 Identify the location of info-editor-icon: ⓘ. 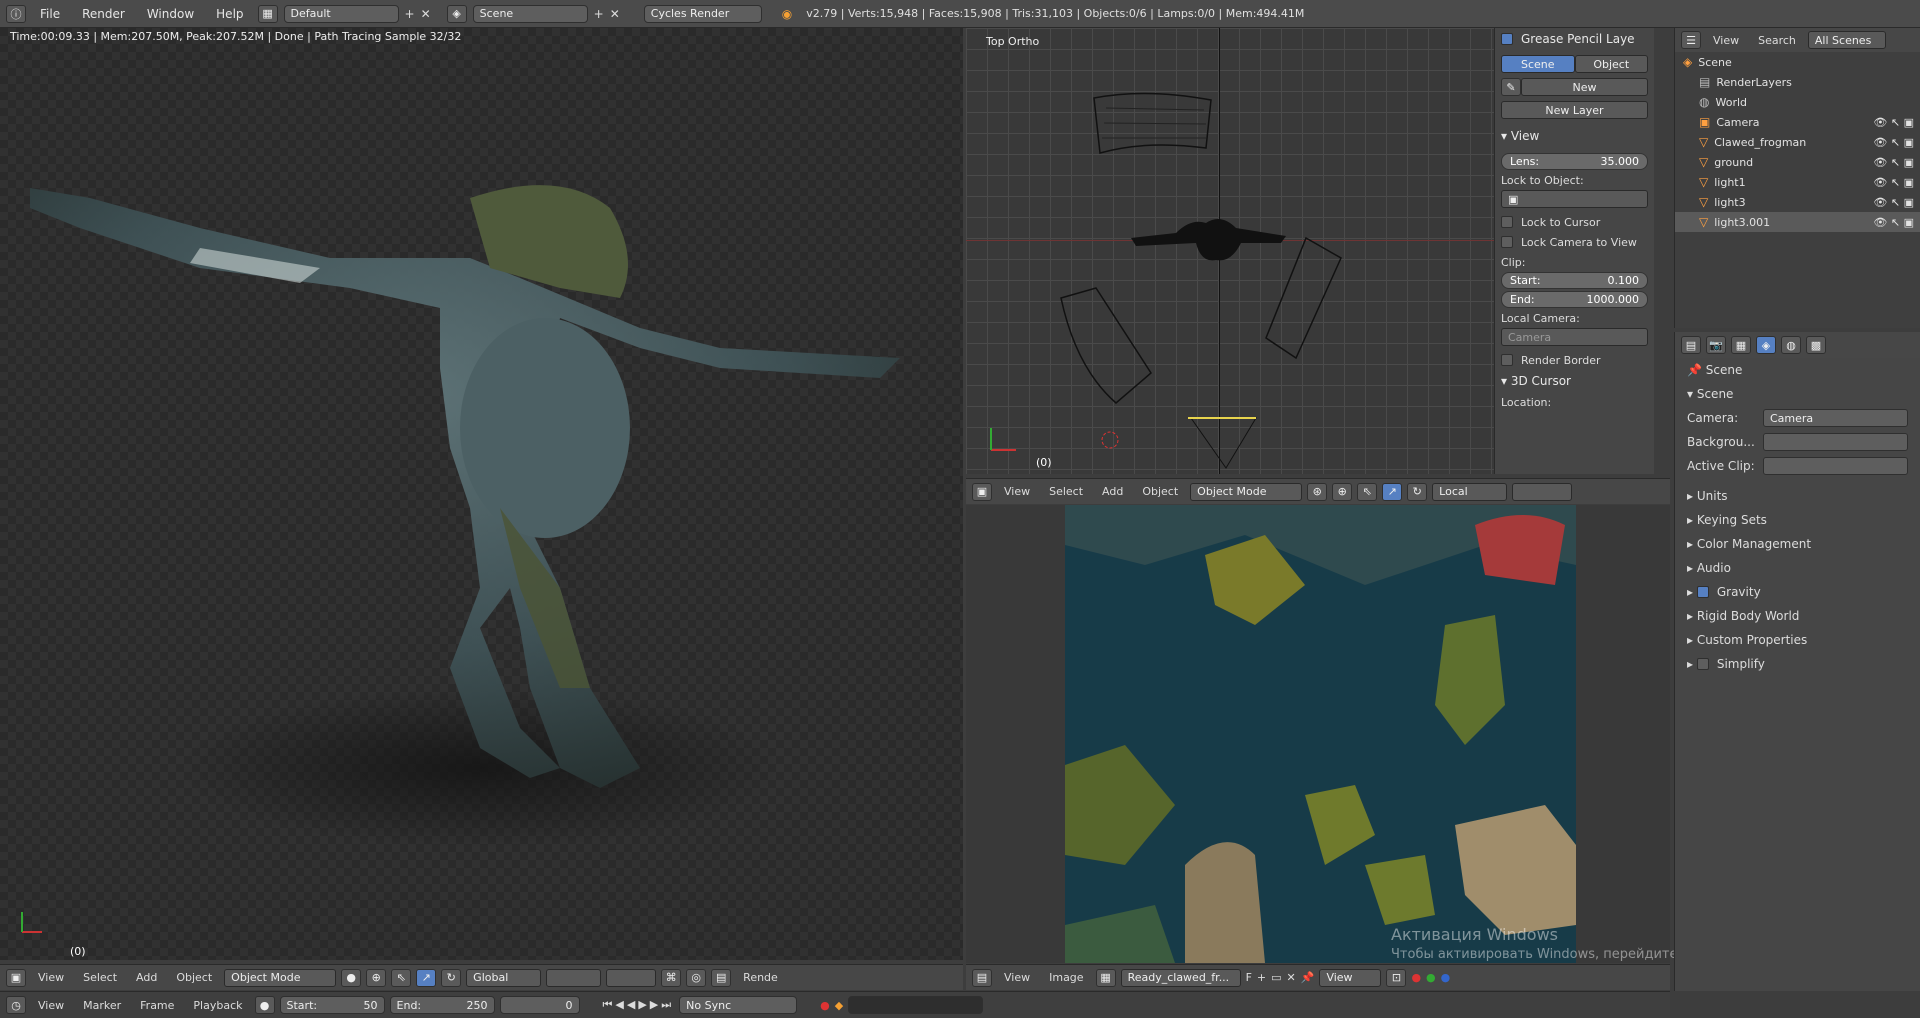
(16, 13).